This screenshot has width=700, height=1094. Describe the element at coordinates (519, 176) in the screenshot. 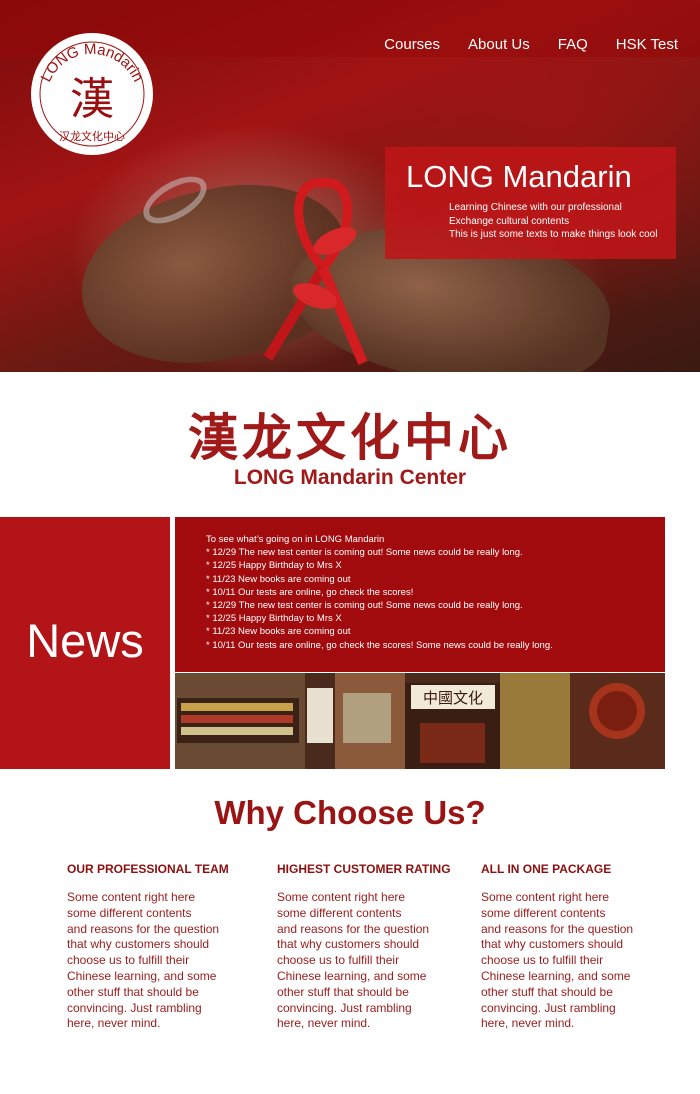

I see `hero-title: LONG Mandarin` at that location.